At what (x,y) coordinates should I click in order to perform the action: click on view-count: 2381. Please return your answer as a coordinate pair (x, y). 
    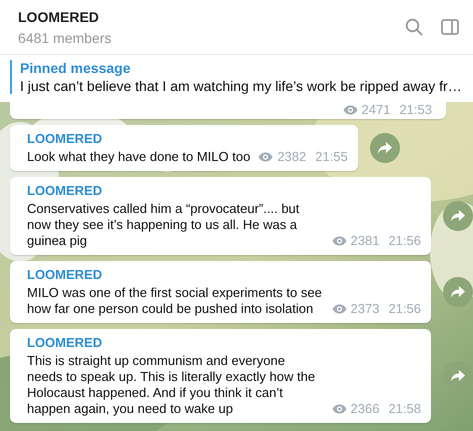
    Looking at the image, I should click on (365, 241).